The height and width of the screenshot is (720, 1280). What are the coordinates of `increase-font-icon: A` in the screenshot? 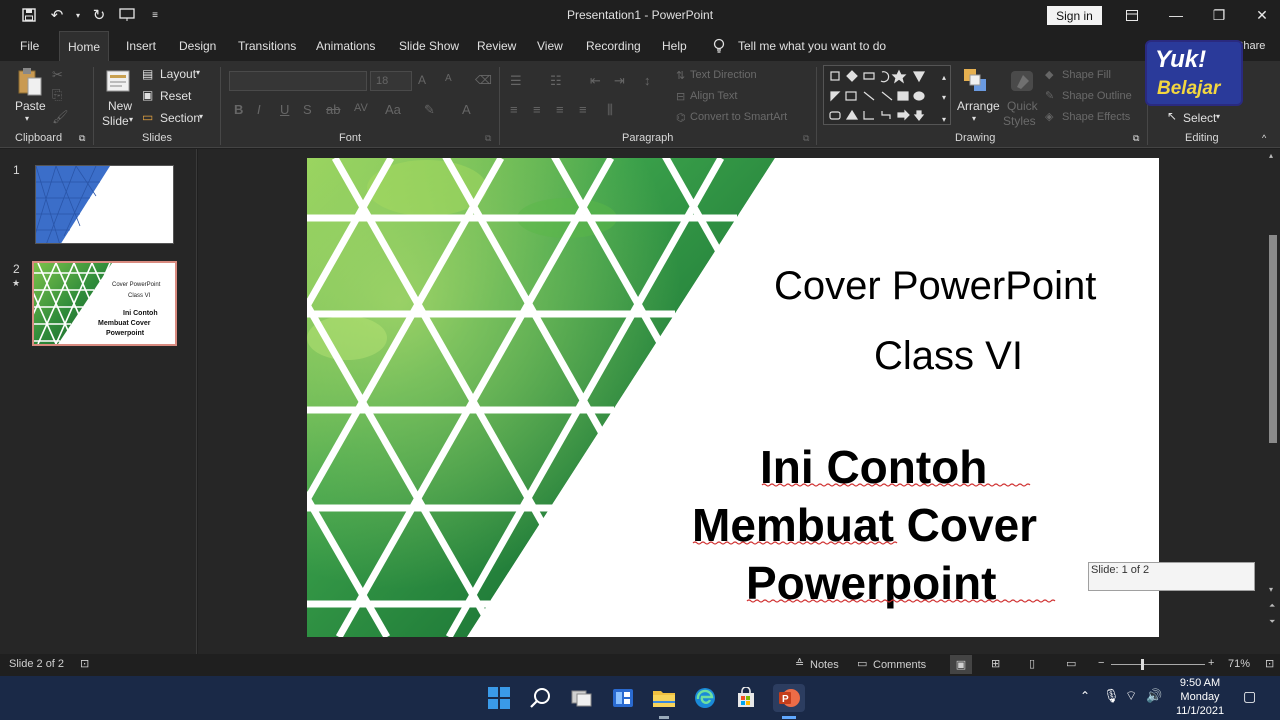 It's located at (422, 80).